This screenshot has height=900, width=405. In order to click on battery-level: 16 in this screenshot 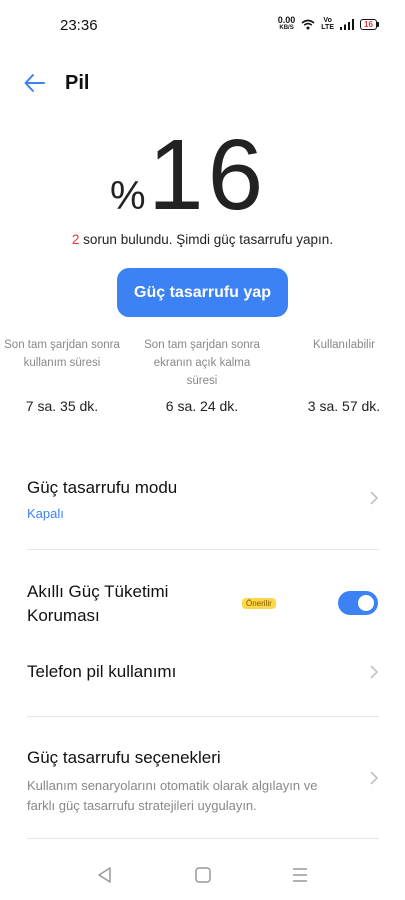, I will do `click(368, 24)`.